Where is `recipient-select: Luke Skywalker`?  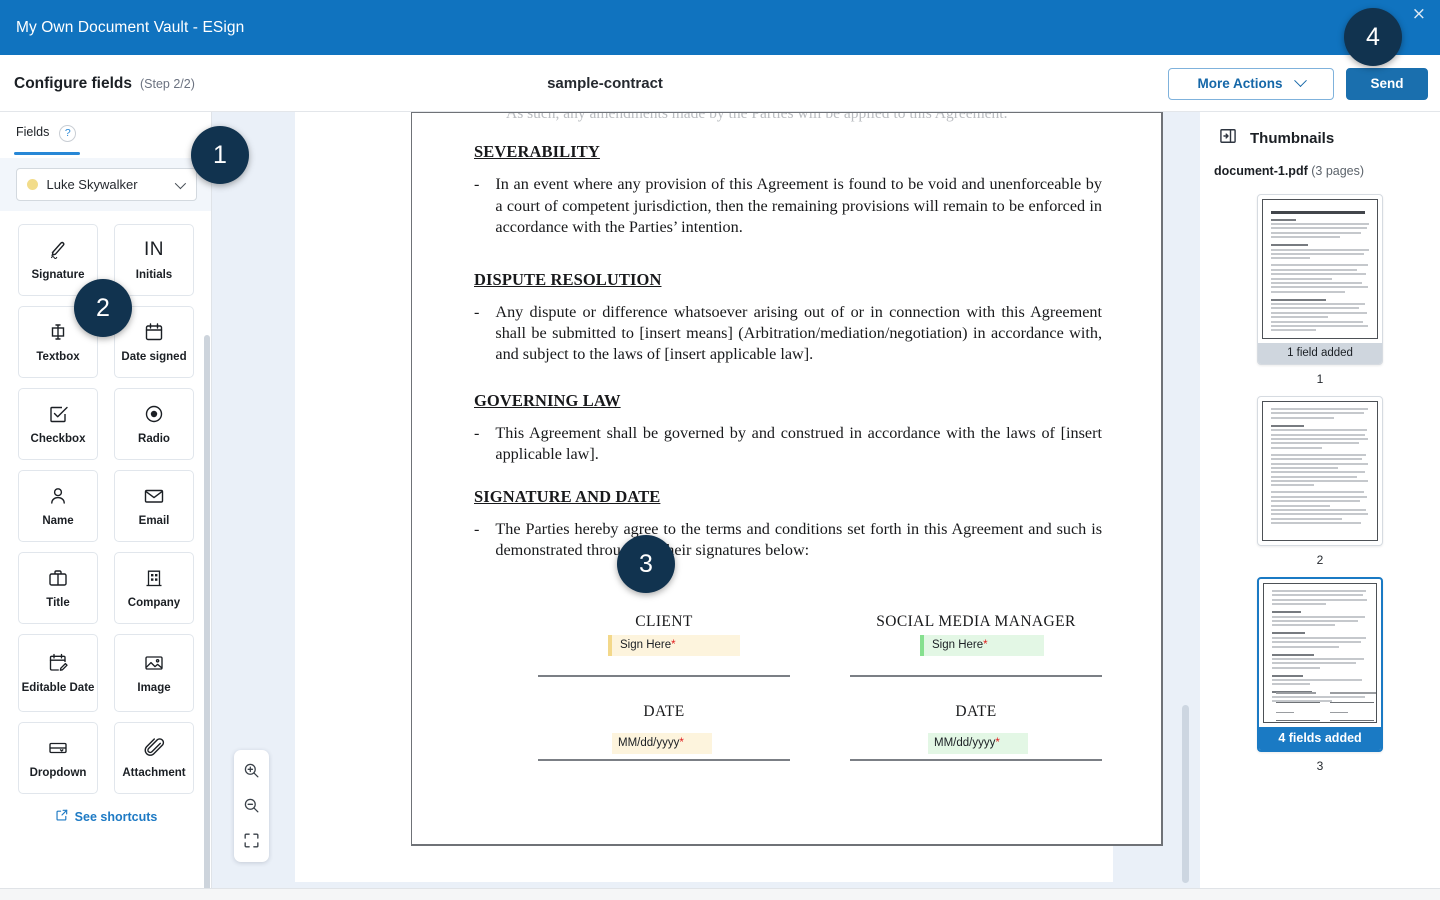
recipient-select: Luke Skywalker is located at coordinates (106, 184).